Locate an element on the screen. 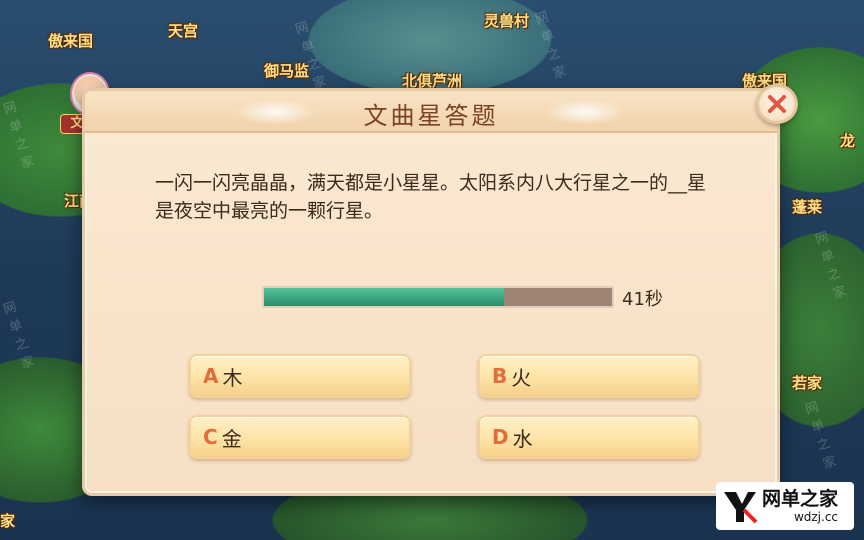 The image size is (864, 540). answer-option-d: D 水 is located at coordinates (589, 437).